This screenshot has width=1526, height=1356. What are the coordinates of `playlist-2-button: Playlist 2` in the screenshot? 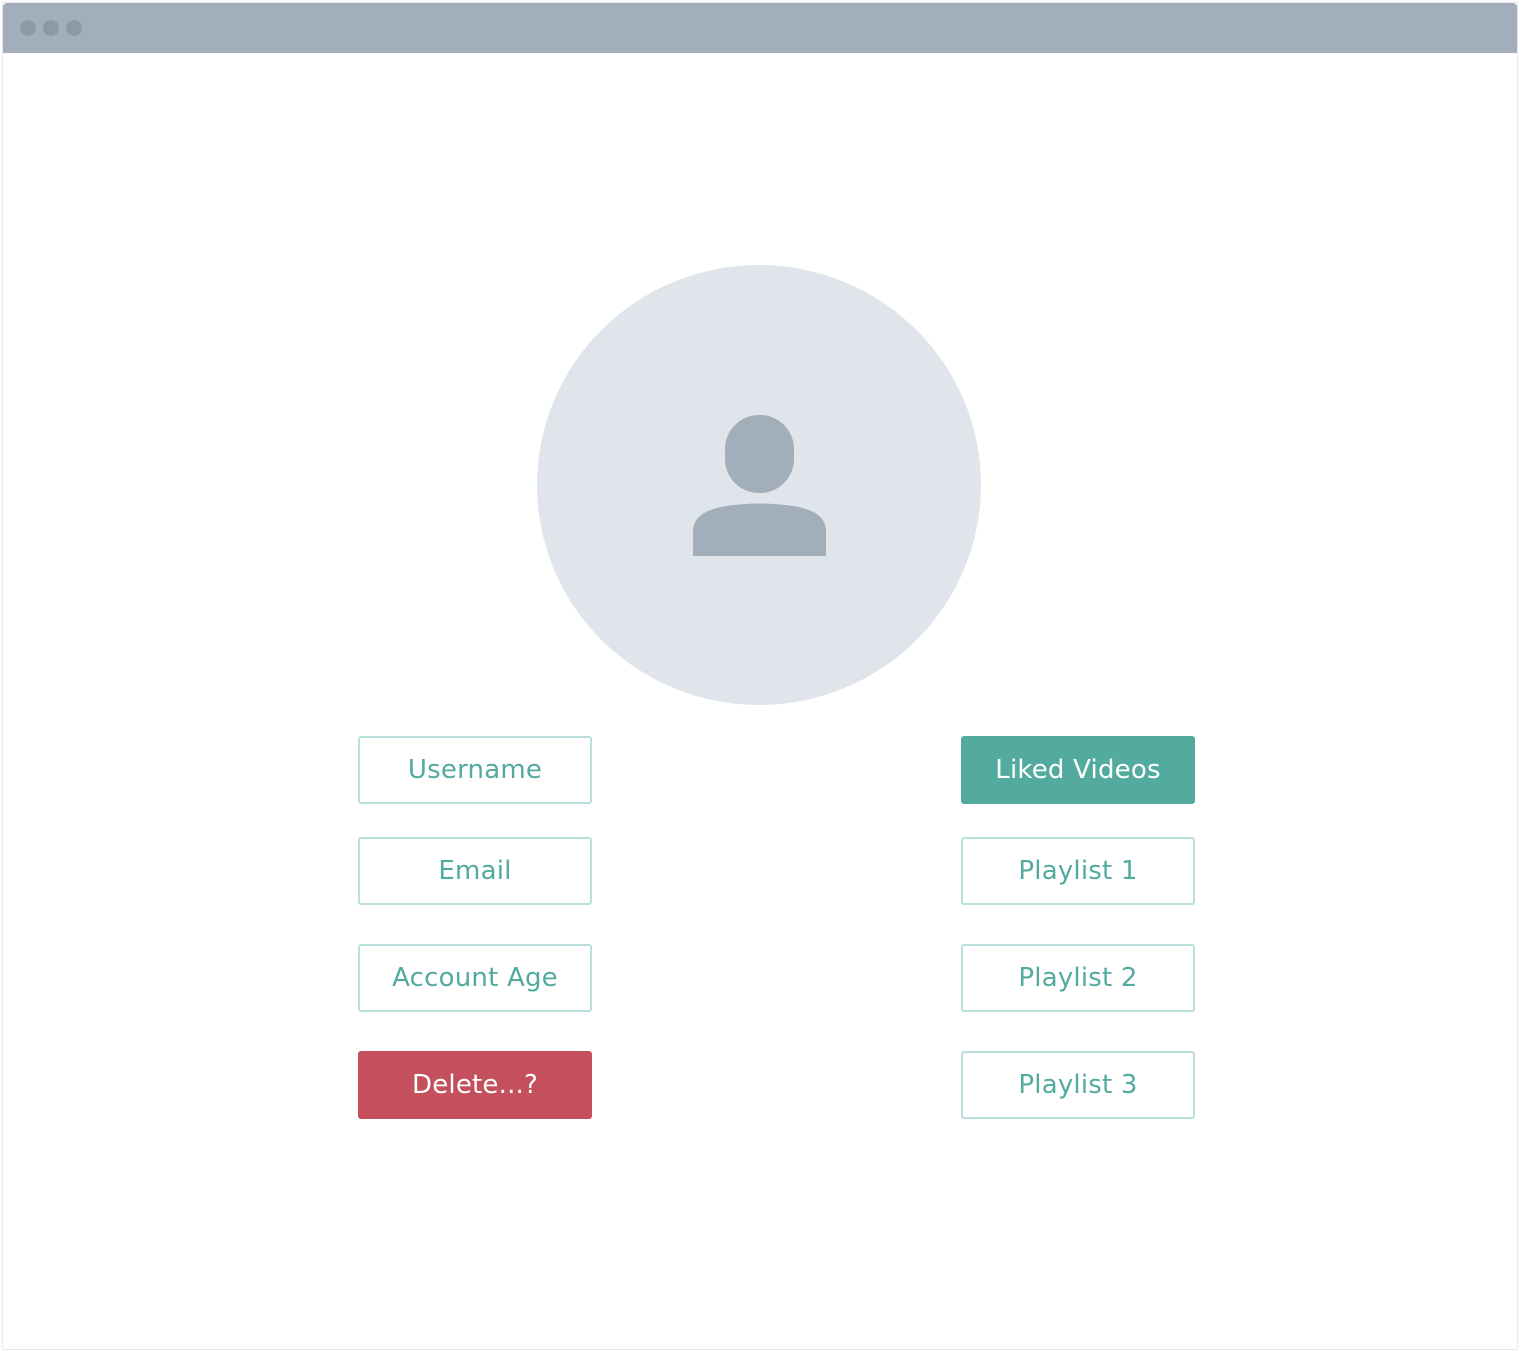 It's located at (1078, 978).